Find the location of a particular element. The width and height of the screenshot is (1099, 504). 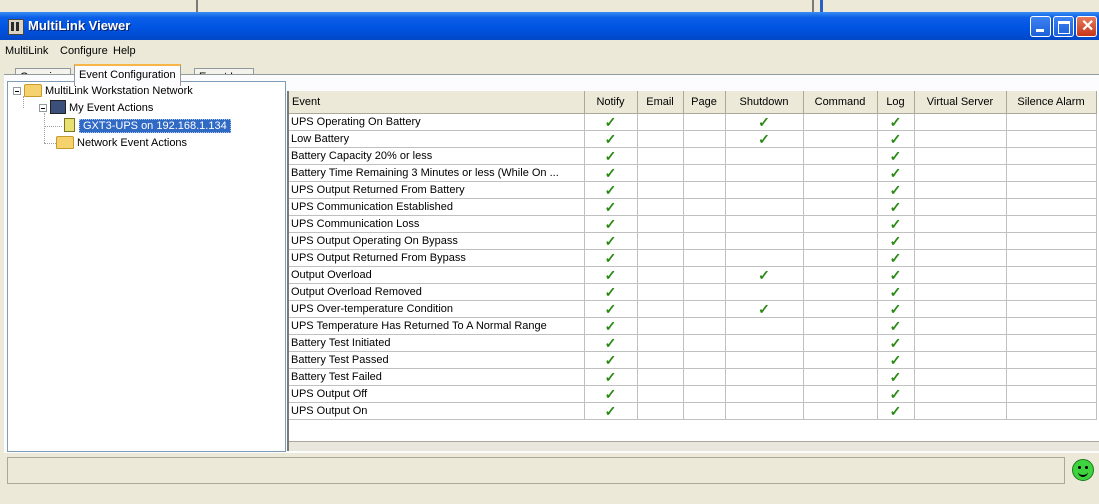

table-row: UPS Output Operating On Bypass ✓ ✓ is located at coordinates (693, 241).